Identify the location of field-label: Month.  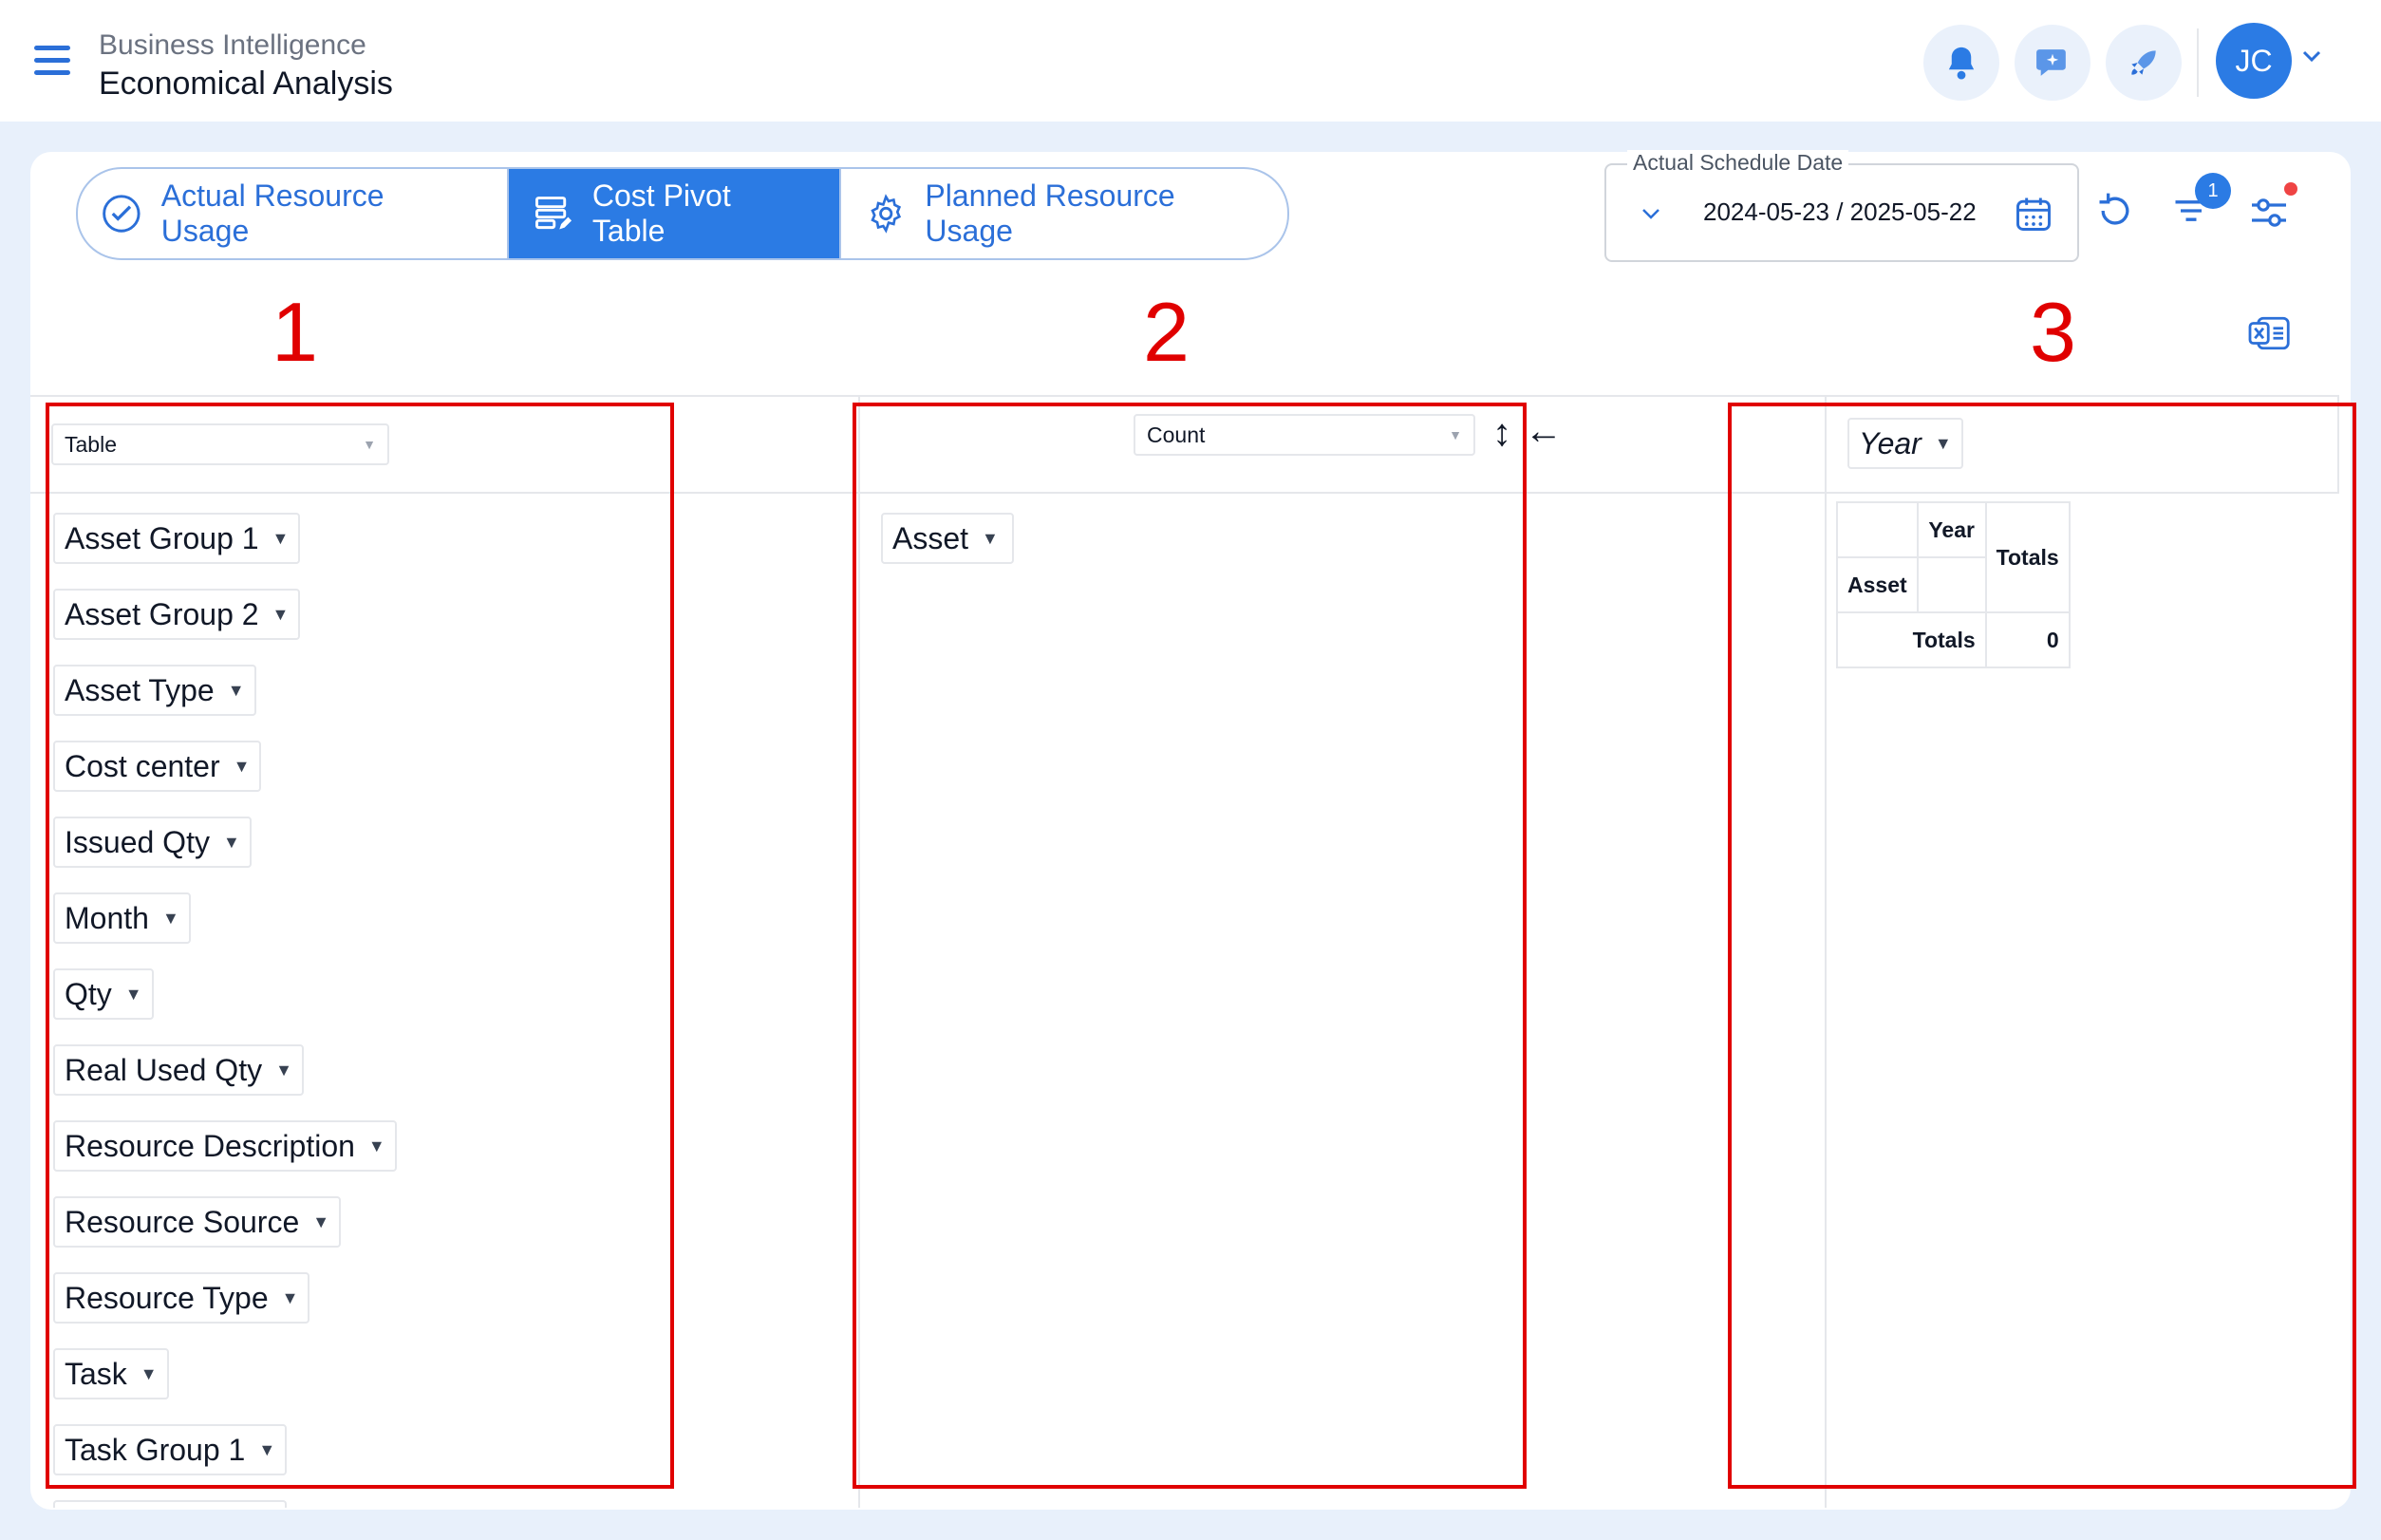
(107, 918).